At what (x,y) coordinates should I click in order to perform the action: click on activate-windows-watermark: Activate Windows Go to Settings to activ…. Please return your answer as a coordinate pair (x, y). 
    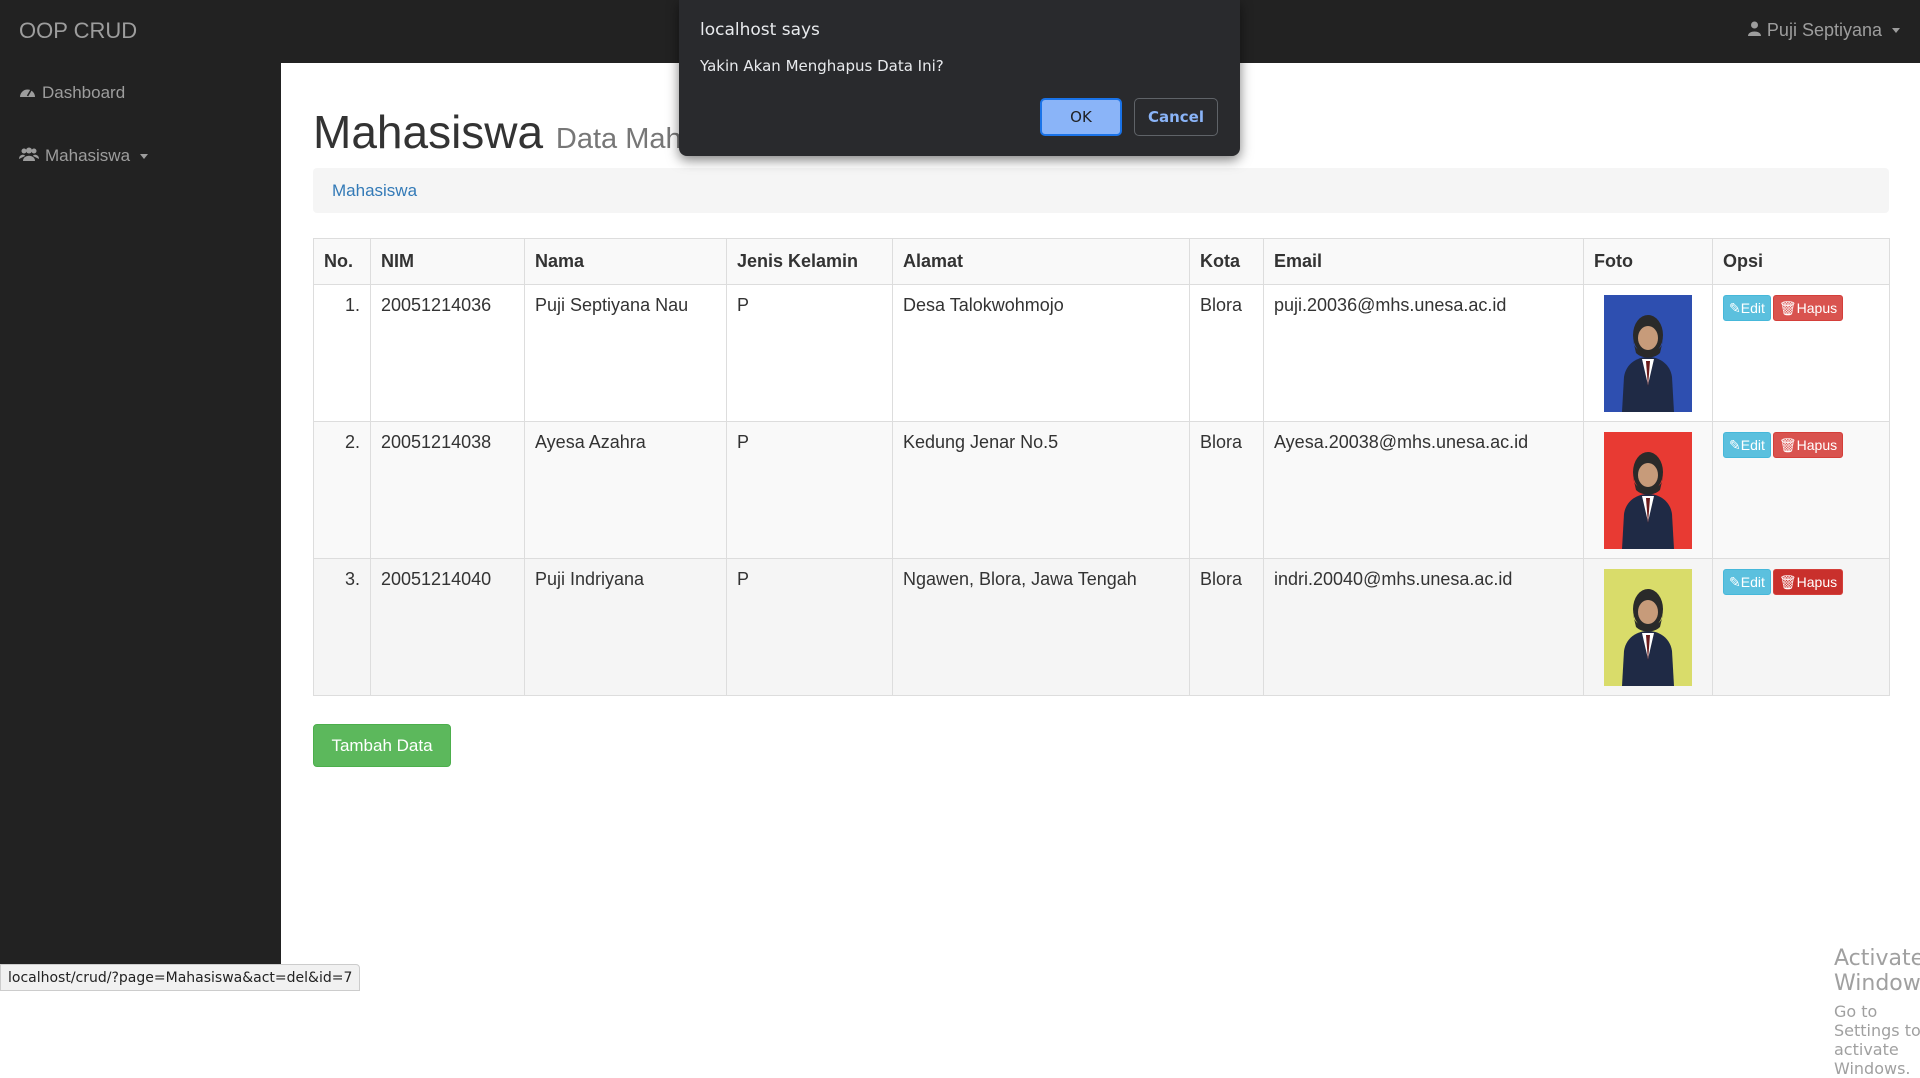
    Looking at the image, I should click on (1877, 1012).